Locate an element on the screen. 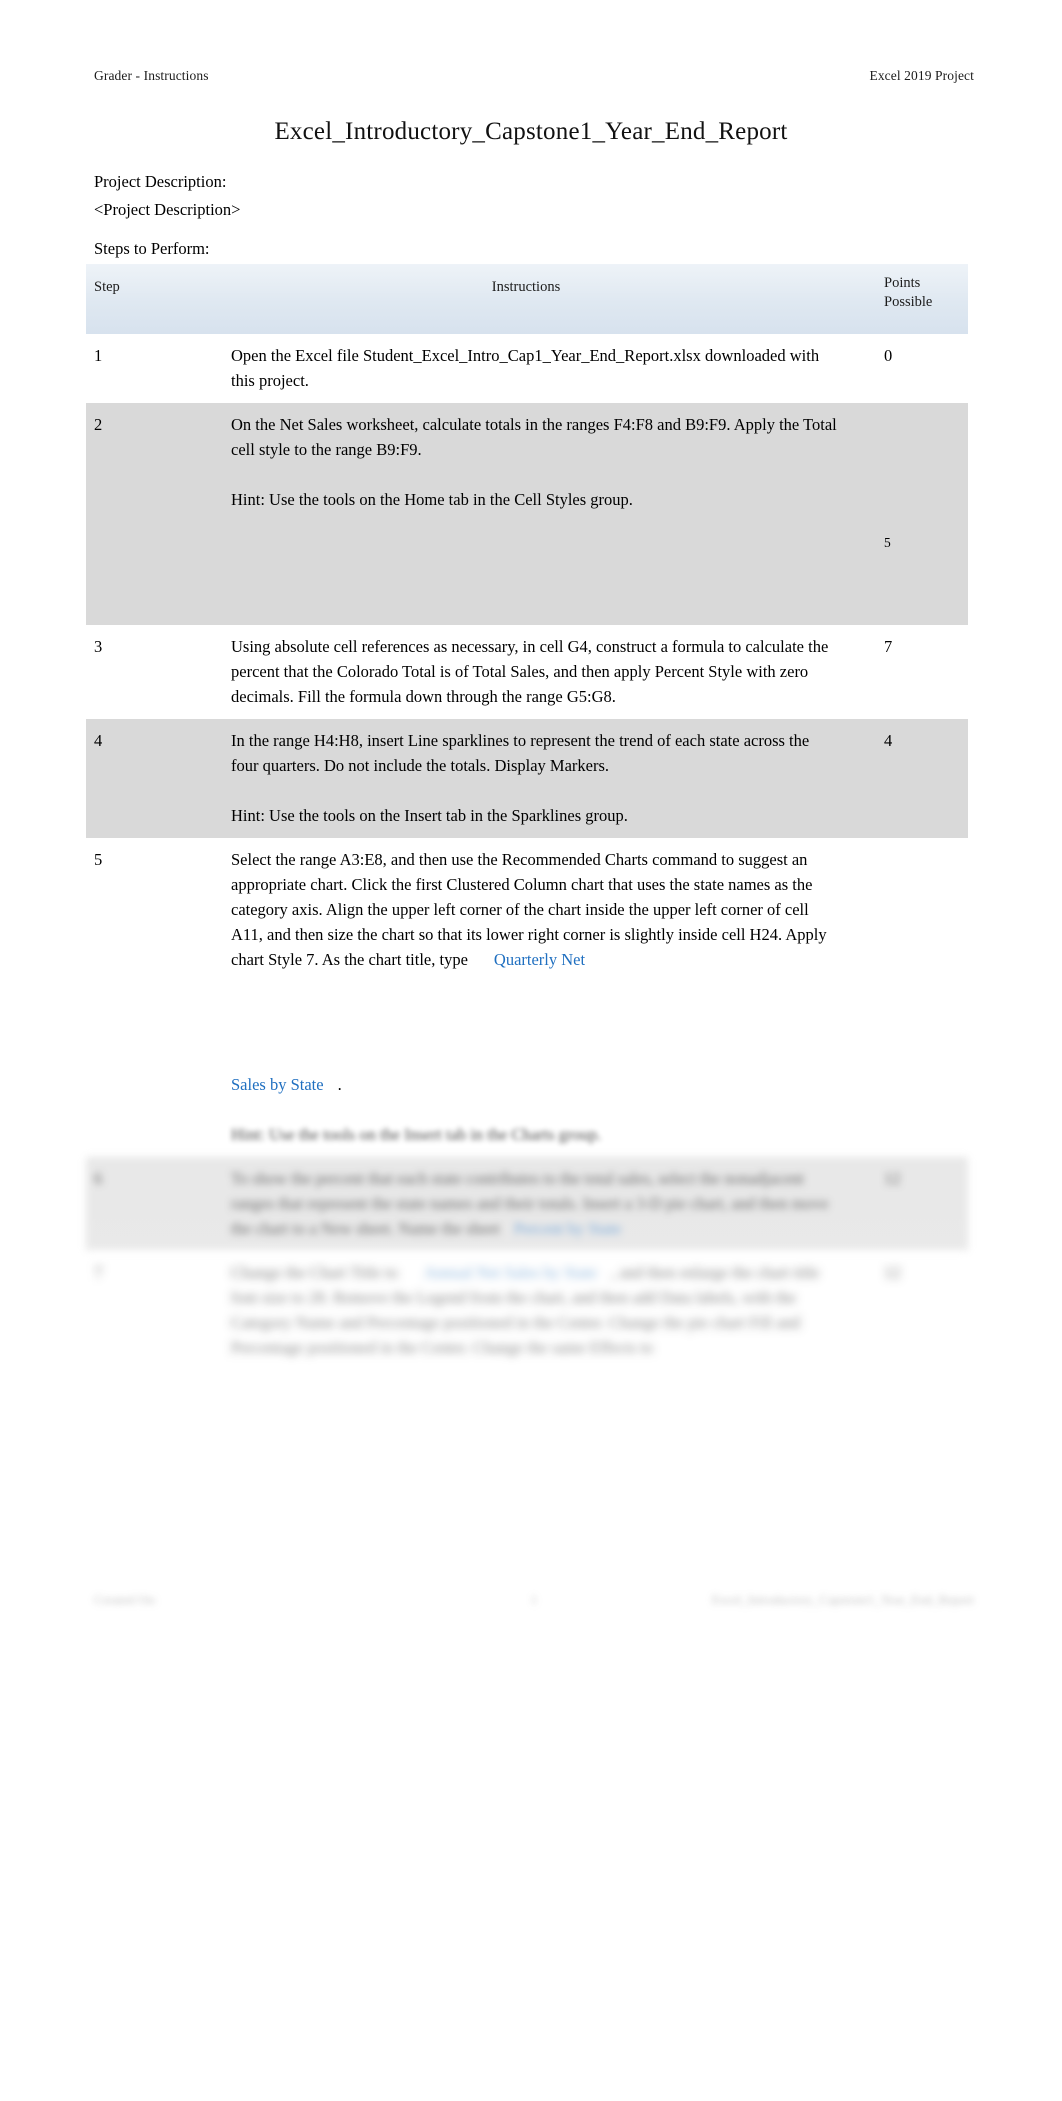 This screenshot has height=2101, width=1062. cell-step-number: 3 is located at coordinates (131, 672).